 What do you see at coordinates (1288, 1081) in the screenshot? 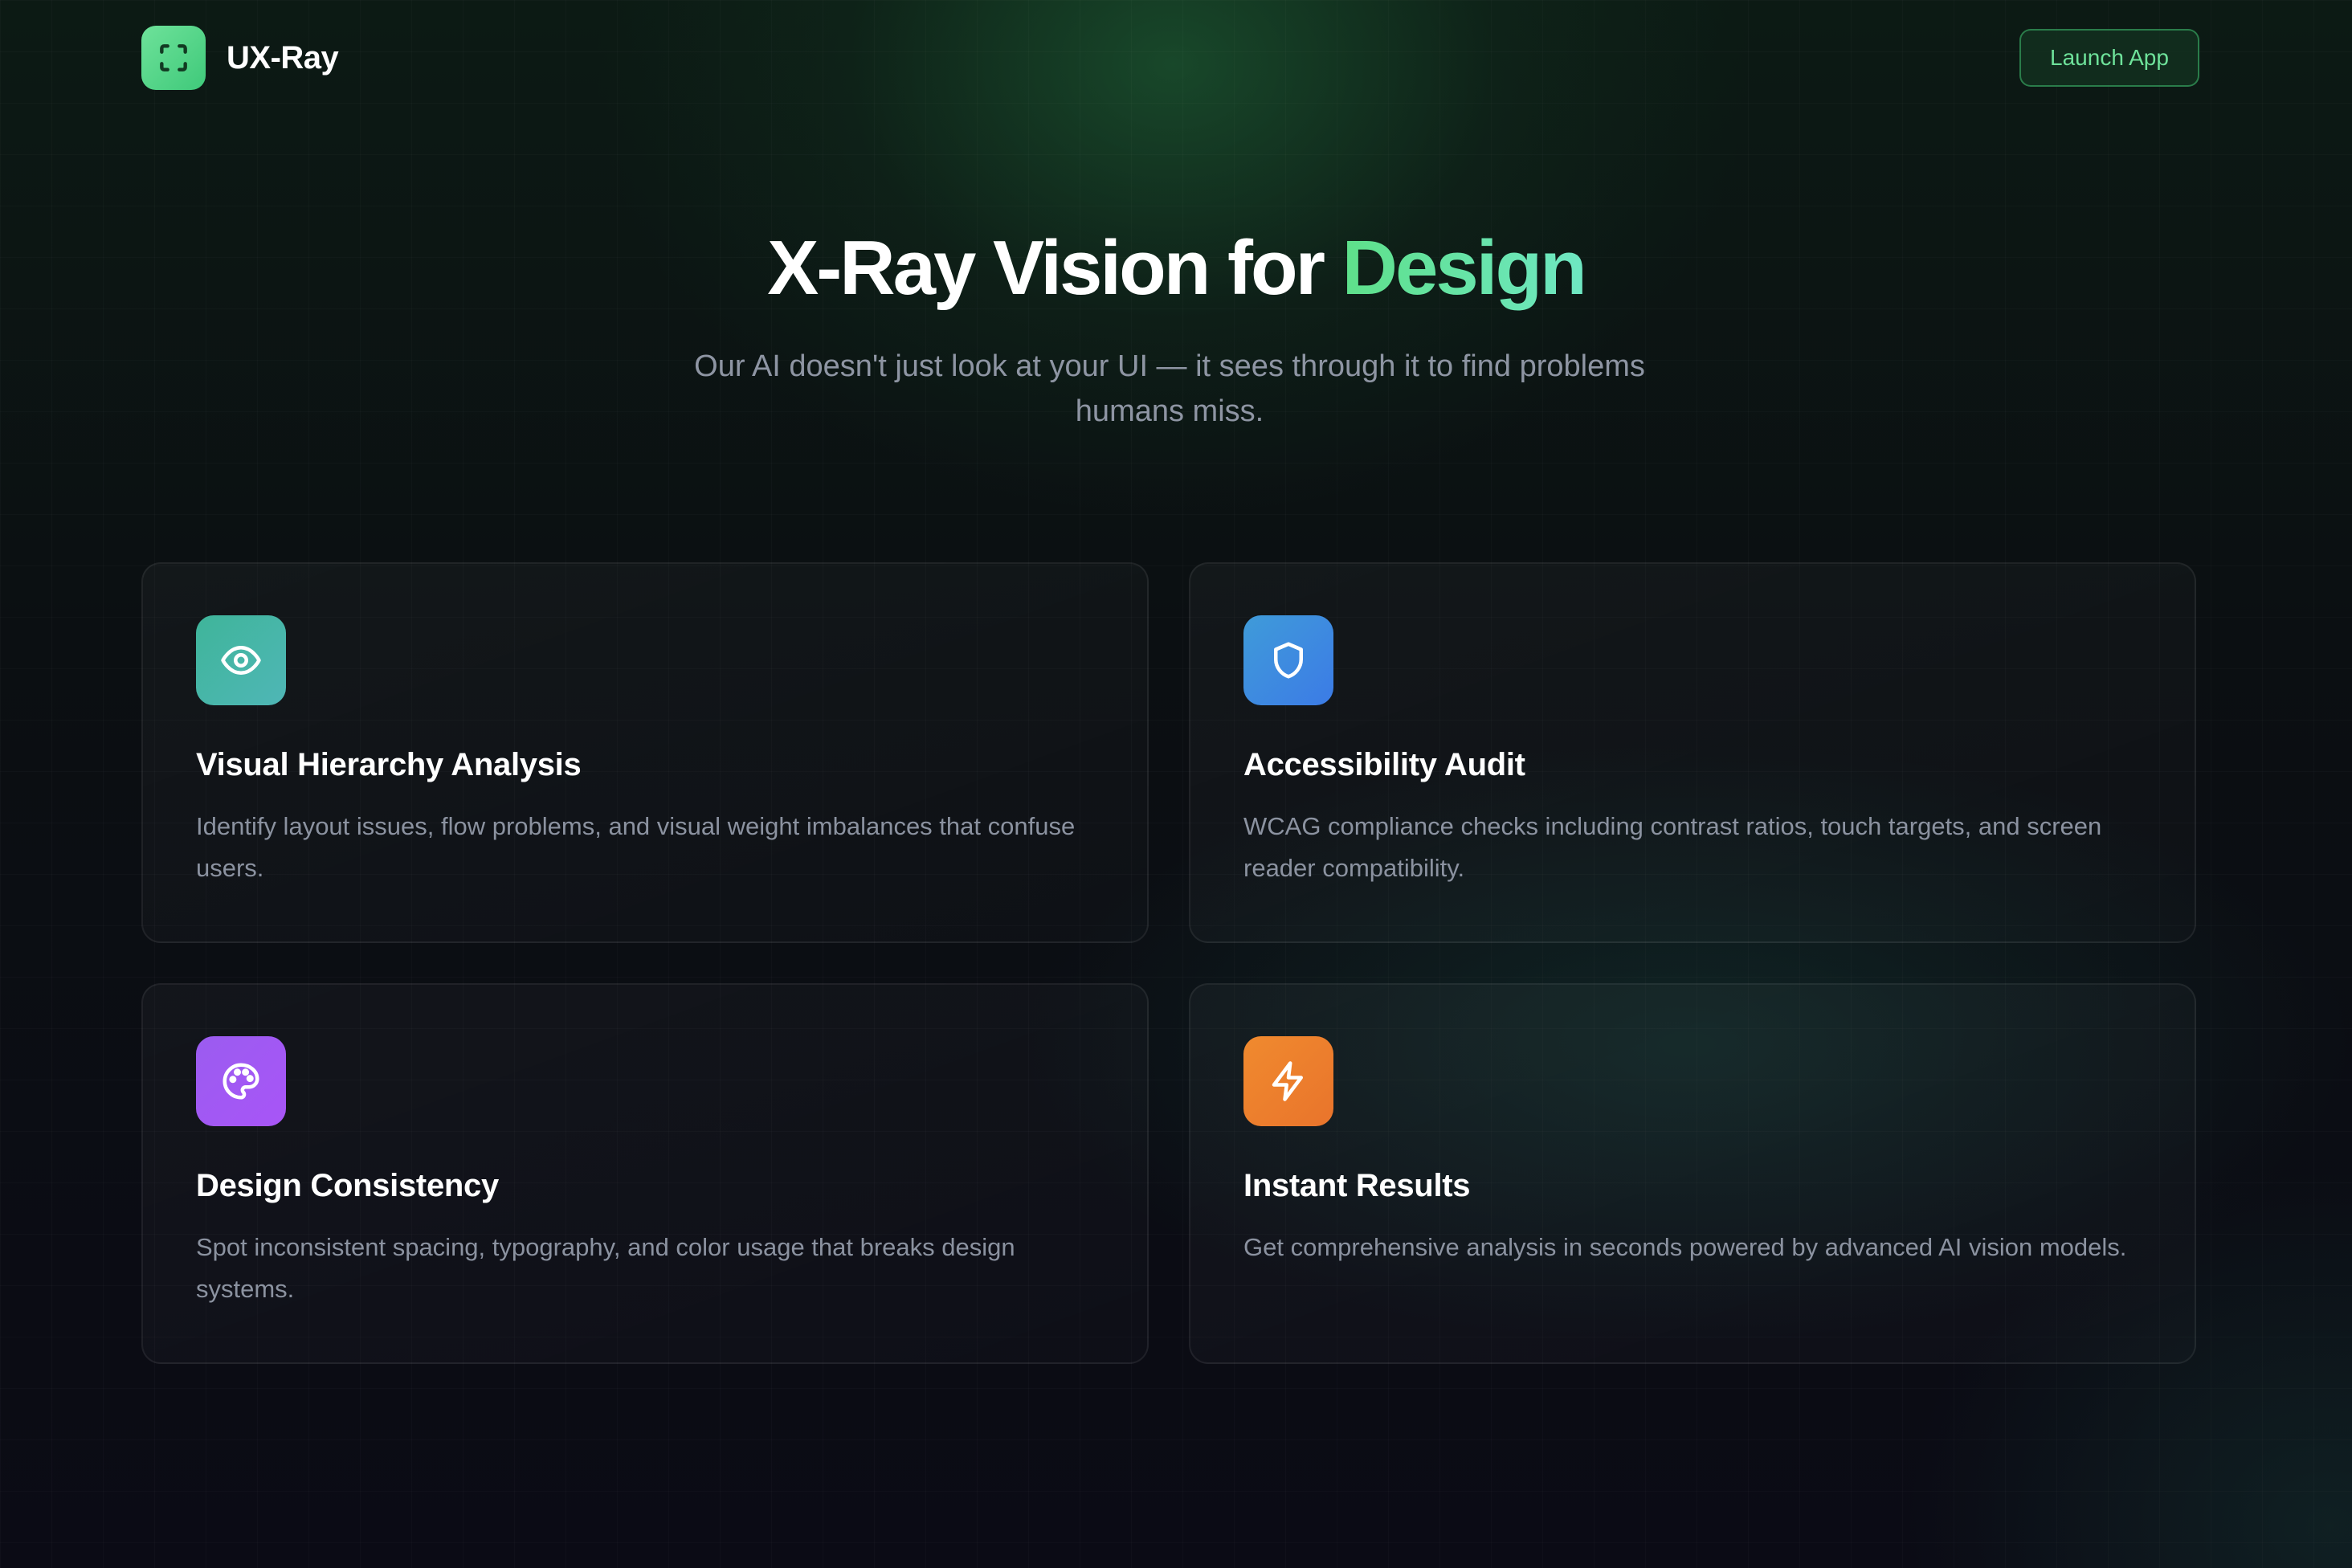
I see `lightning-icon` at bounding box center [1288, 1081].